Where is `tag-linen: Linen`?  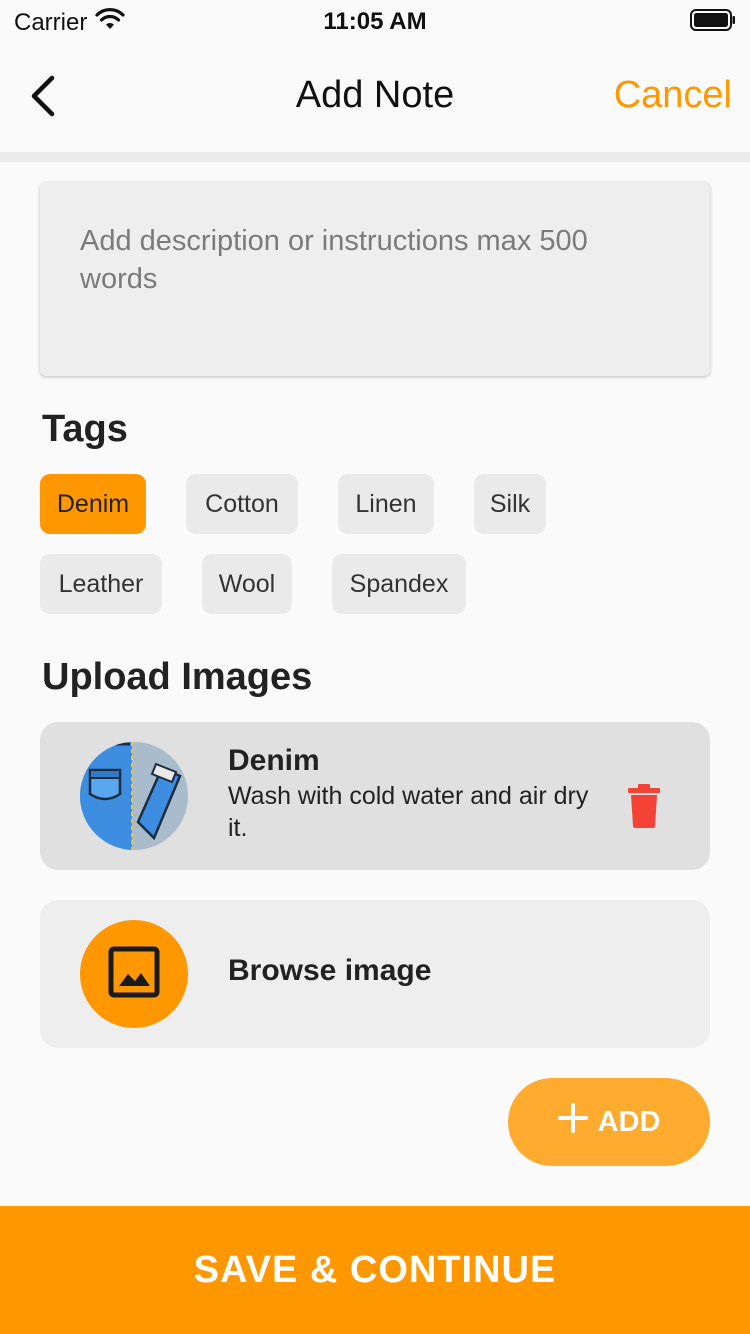
tag-linen: Linen is located at coordinates (386, 504).